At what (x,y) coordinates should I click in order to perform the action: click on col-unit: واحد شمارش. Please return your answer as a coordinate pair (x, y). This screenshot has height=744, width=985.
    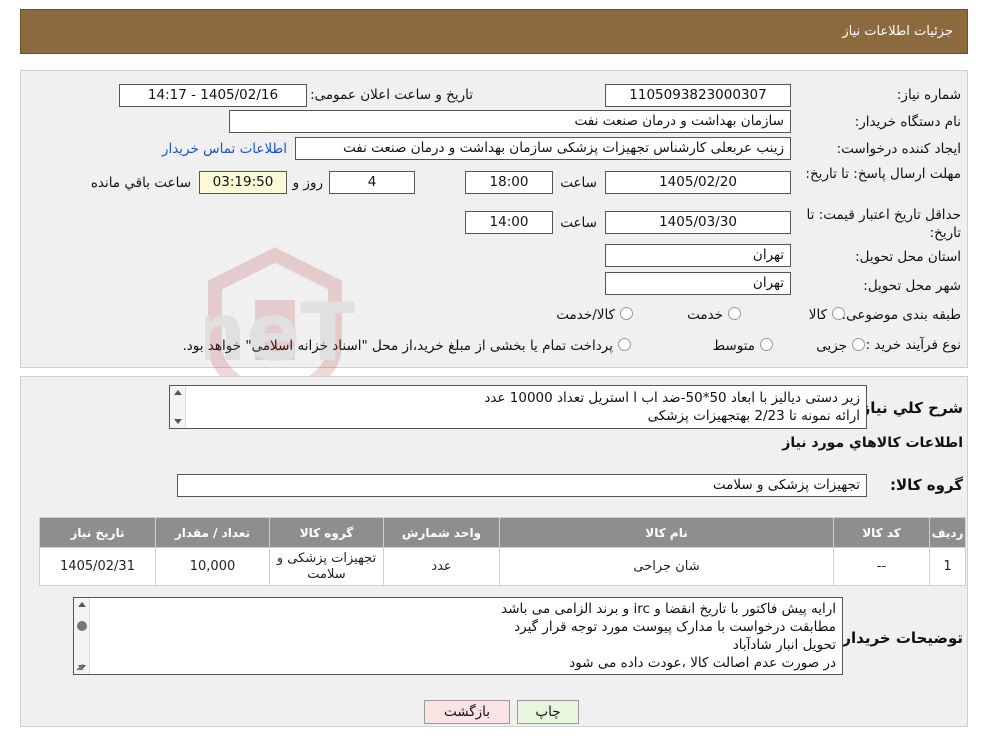
    Looking at the image, I should click on (441, 532).